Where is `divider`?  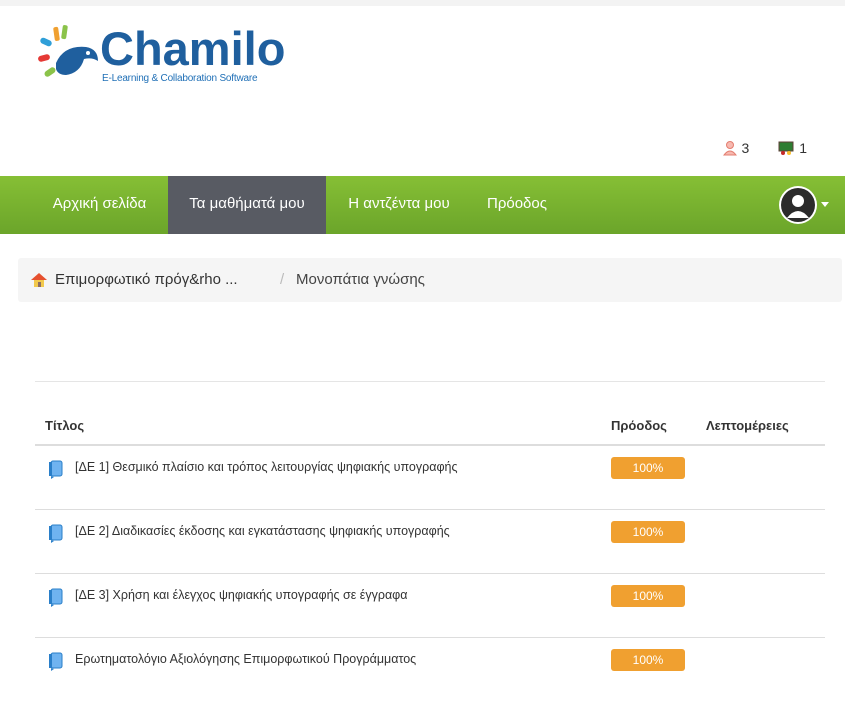
divider is located at coordinates (430, 381).